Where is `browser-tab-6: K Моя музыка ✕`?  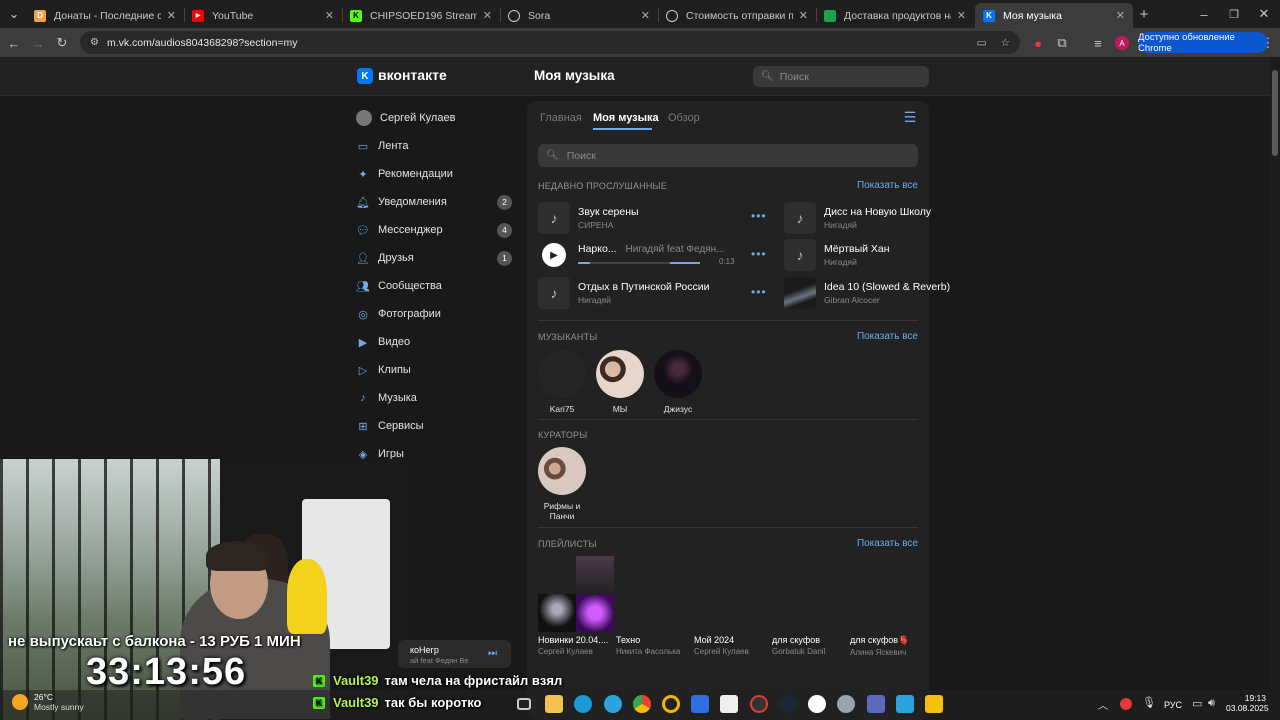
browser-tab-6: K Моя музыка ✕ is located at coordinates (1054, 15).